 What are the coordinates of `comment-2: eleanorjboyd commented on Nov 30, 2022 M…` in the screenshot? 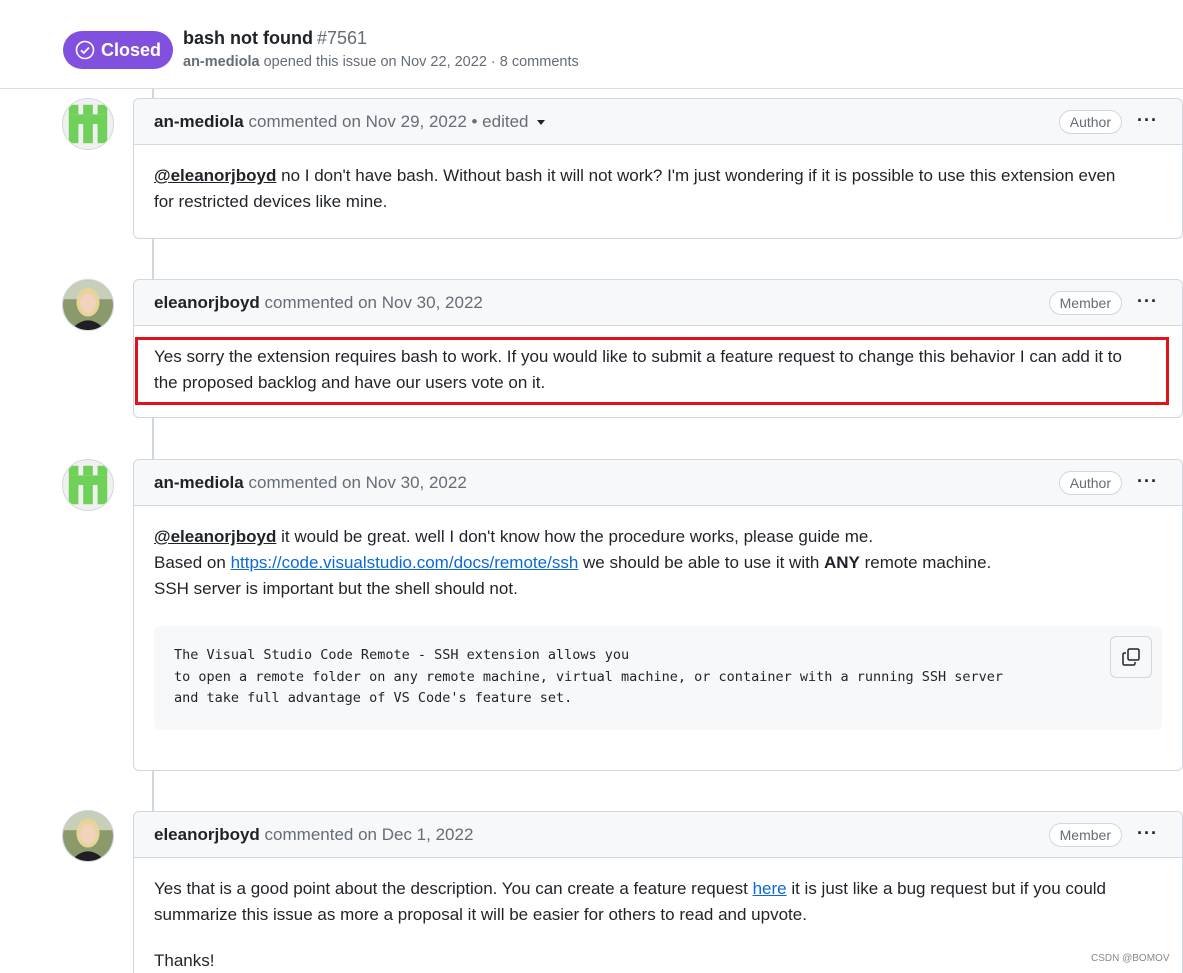 It's located at (658, 348).